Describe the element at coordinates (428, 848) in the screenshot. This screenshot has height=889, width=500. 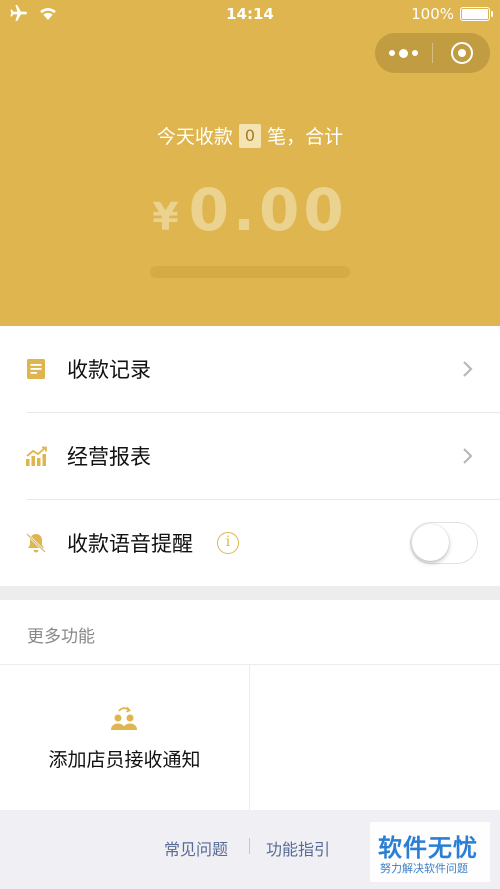
I see `watermark-title: 软件无忧` at that location.